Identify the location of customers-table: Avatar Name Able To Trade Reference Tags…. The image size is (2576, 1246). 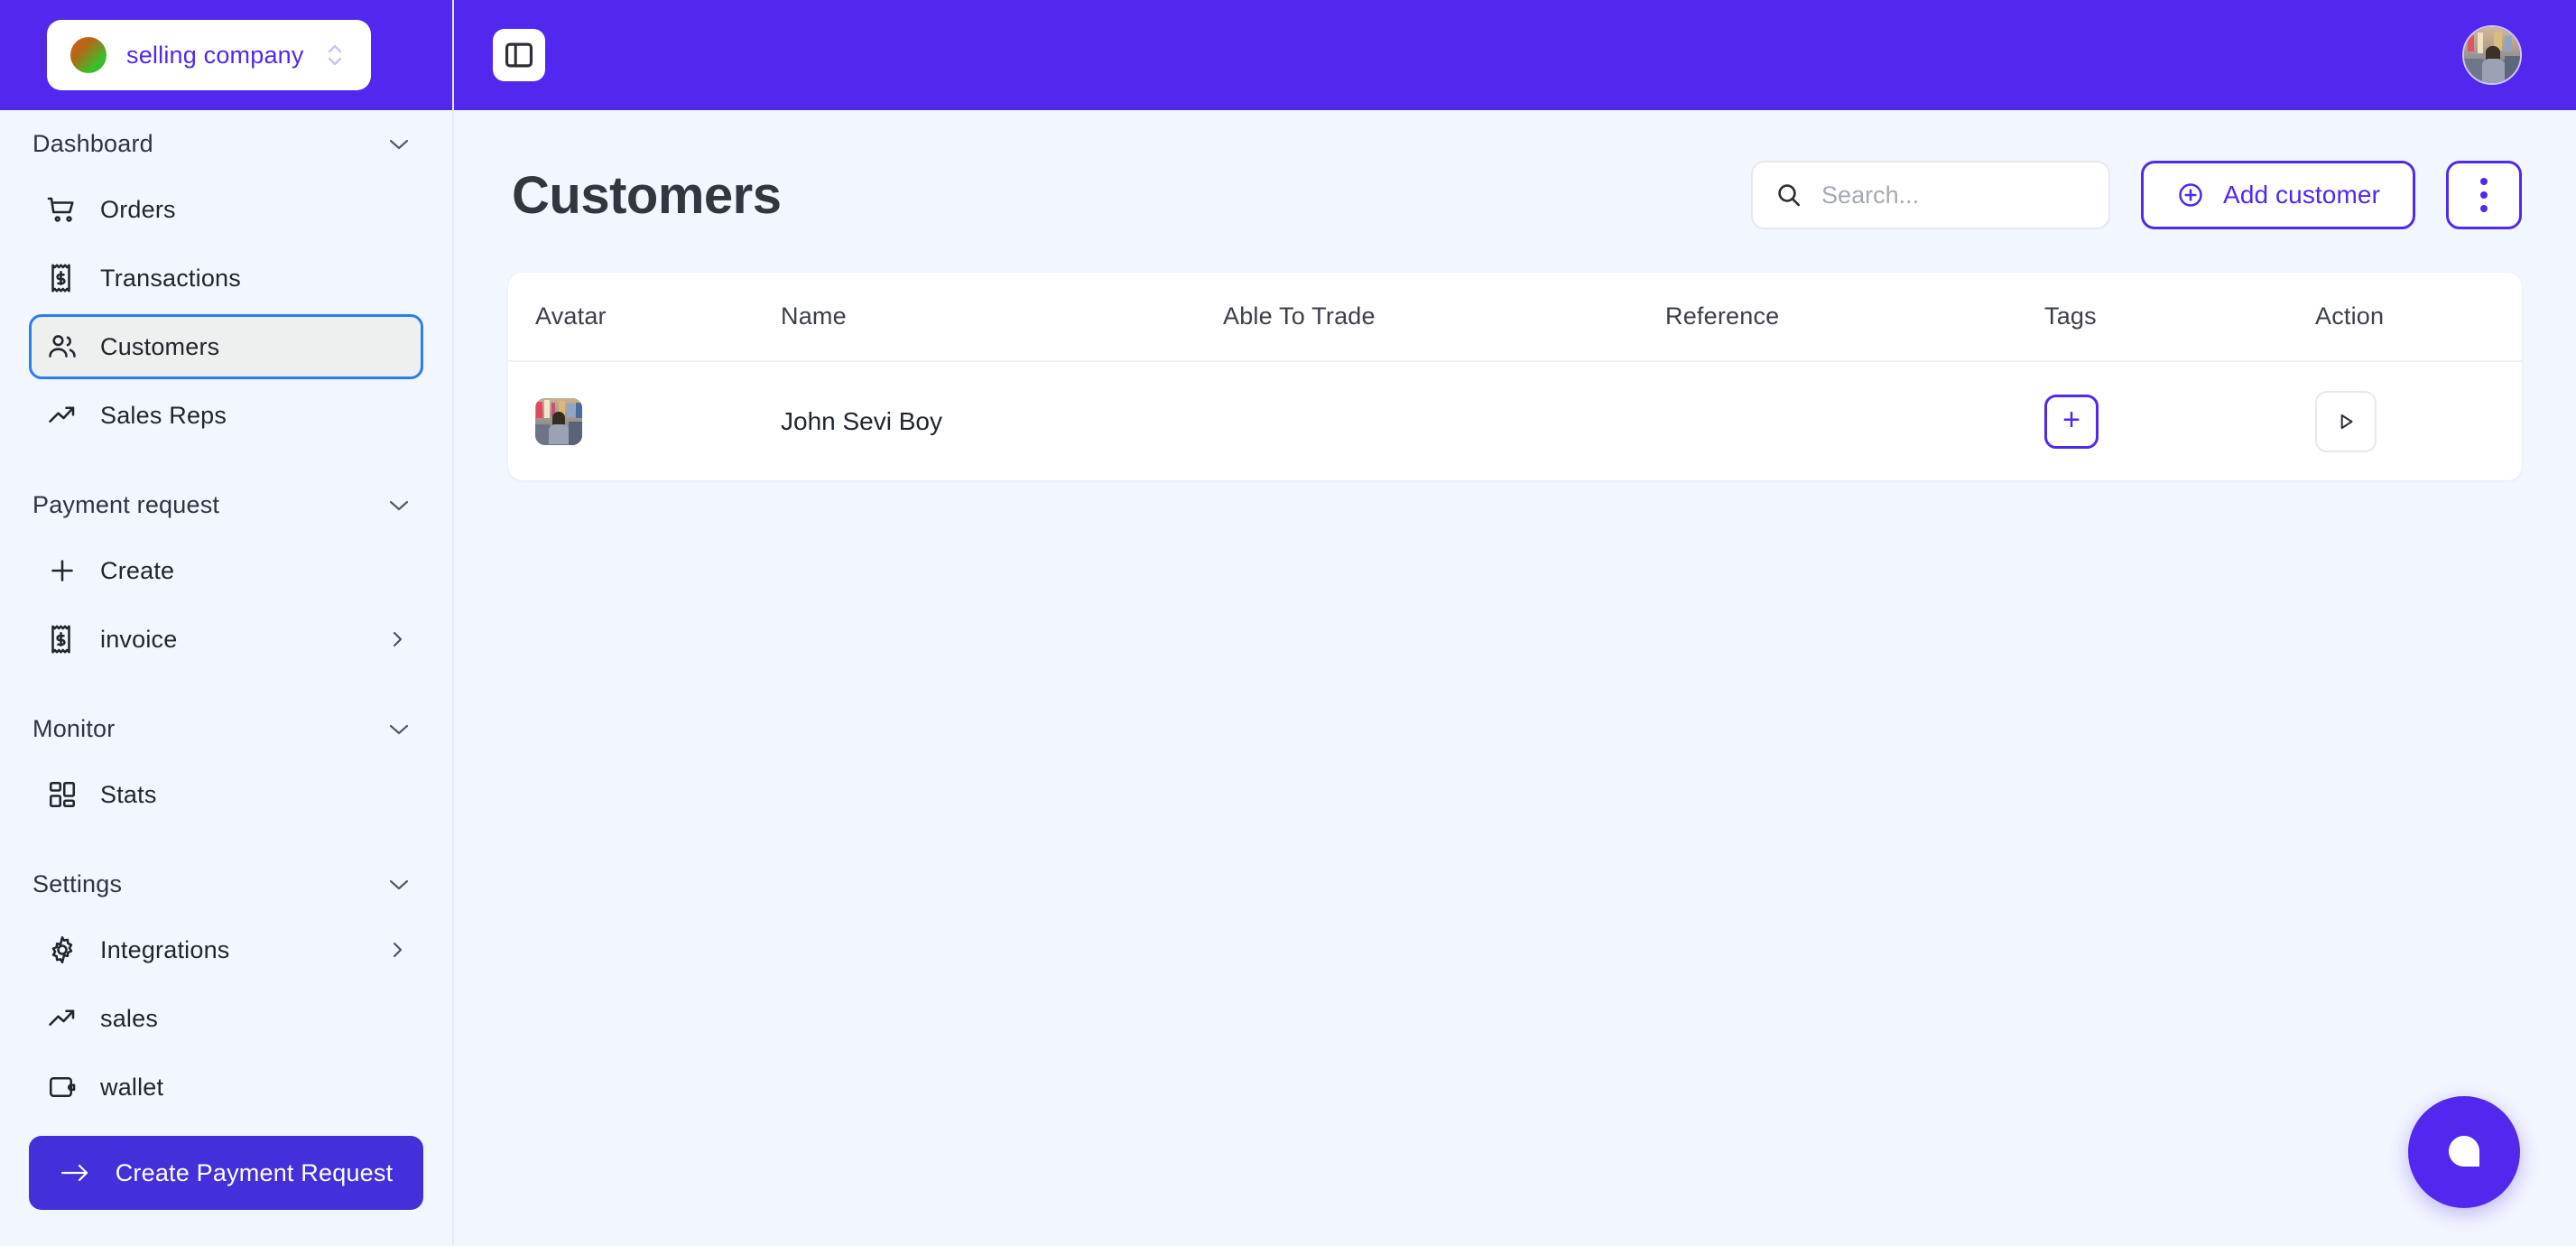
(1515, 376).